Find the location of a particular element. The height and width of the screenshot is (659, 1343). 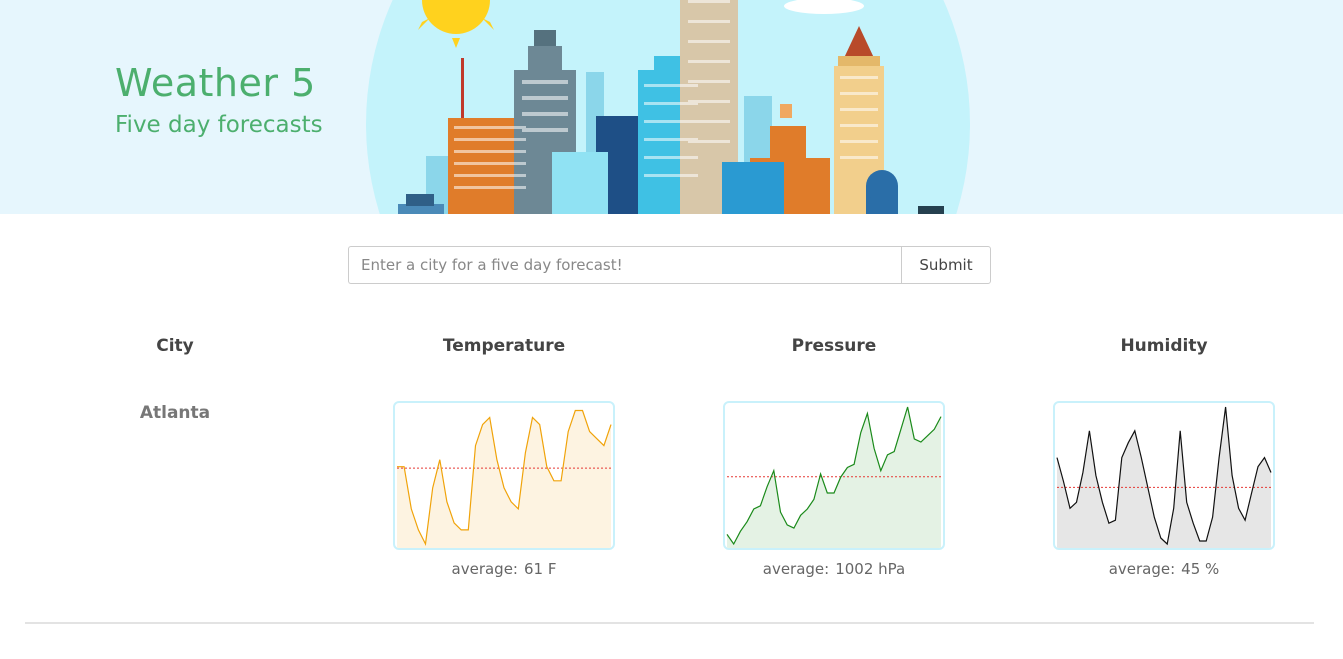

app-title: Weather 5 is located at coordinates (215, 83).